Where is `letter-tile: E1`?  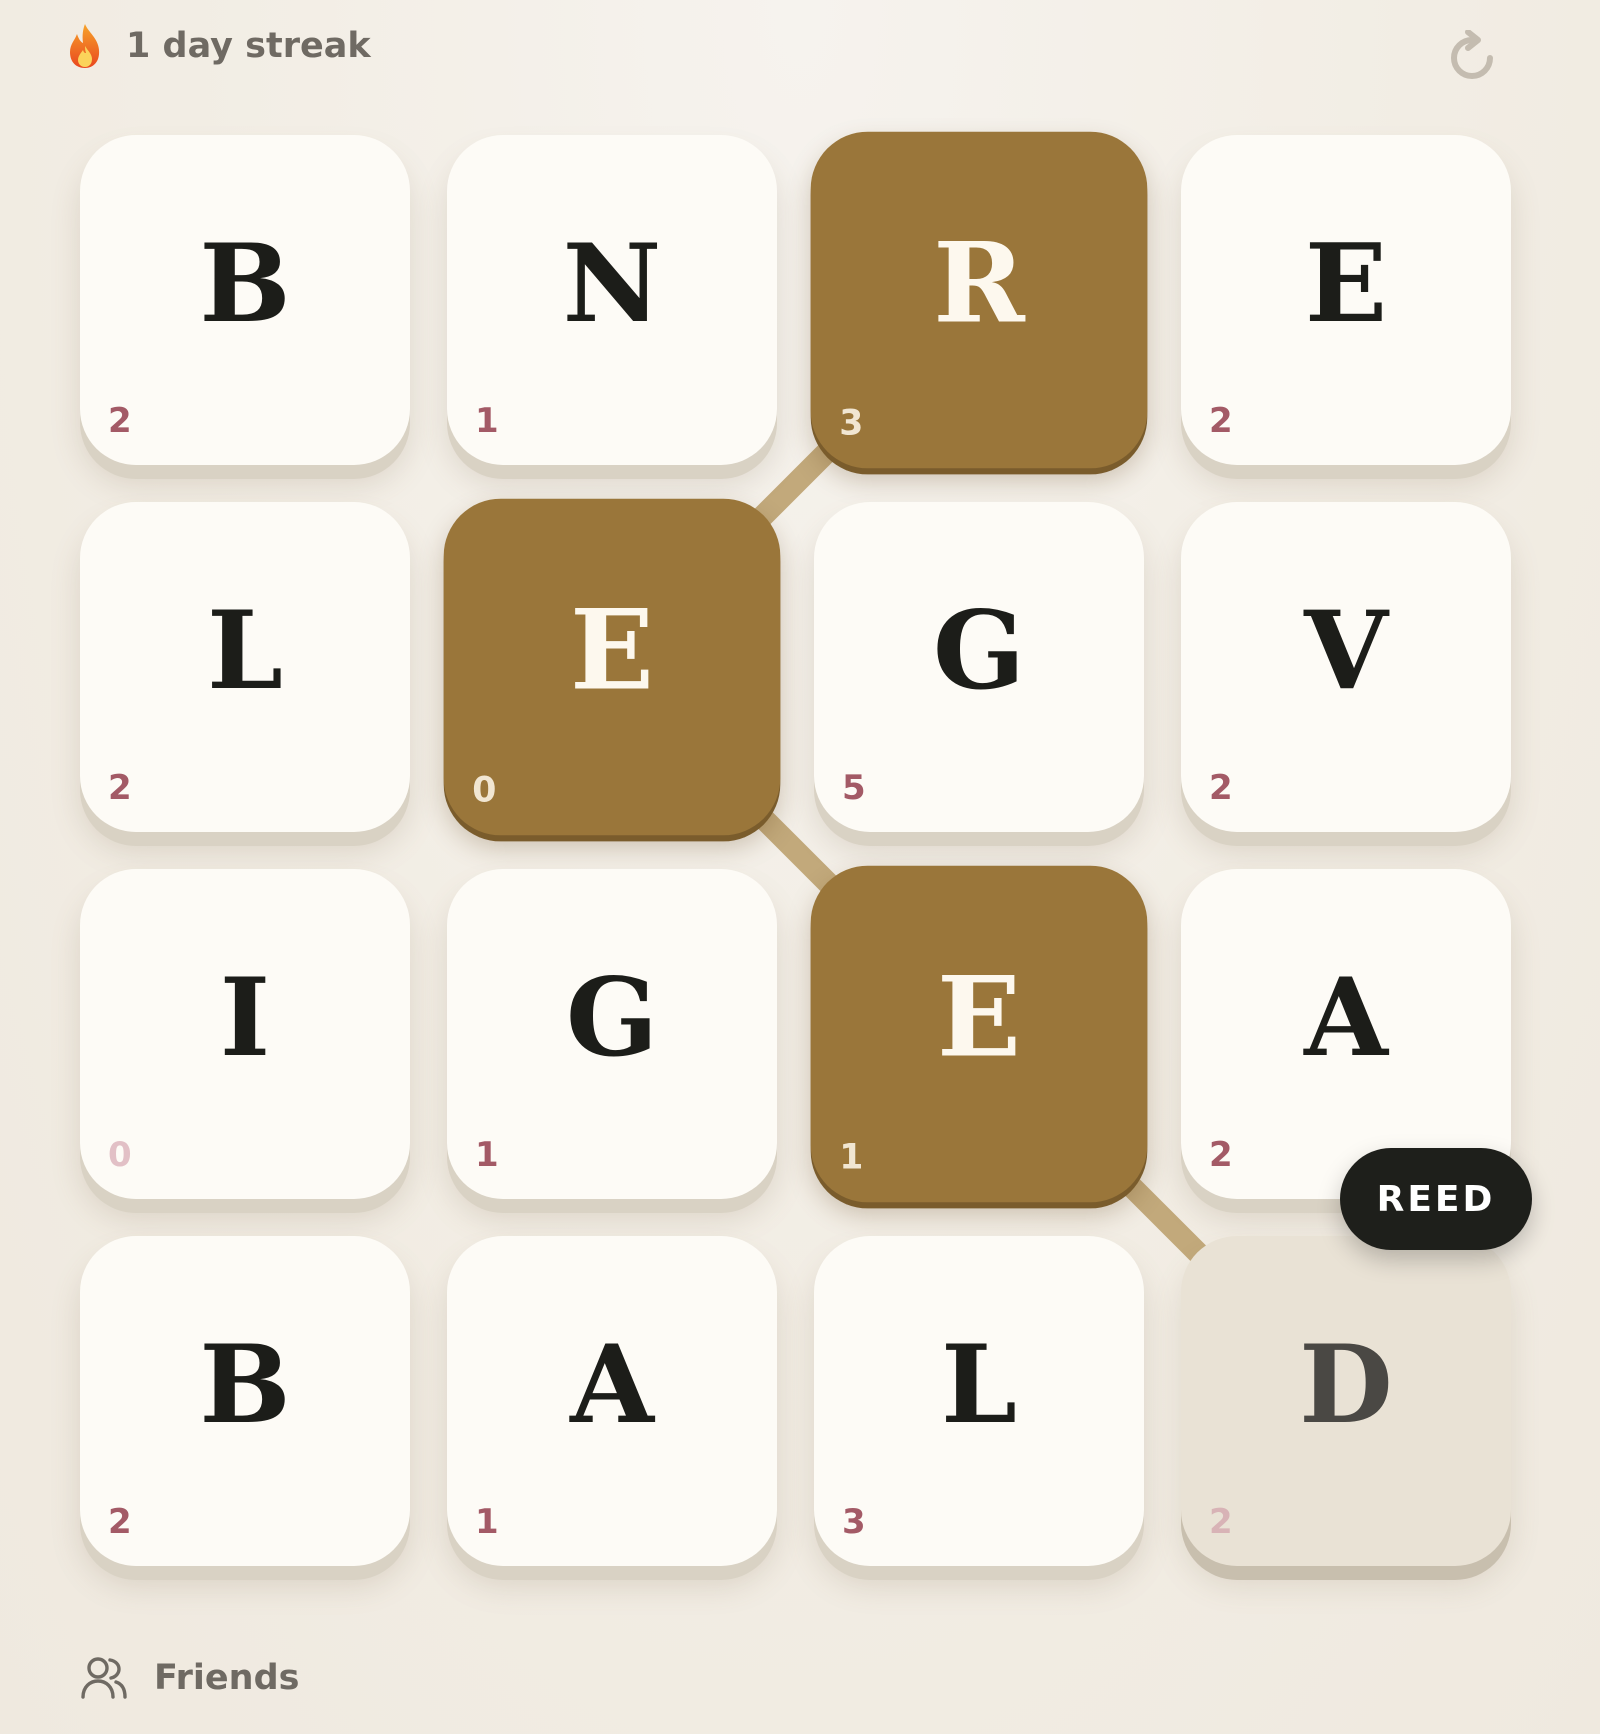 letter-tile: E1 is located at coordinates (979, 1034).